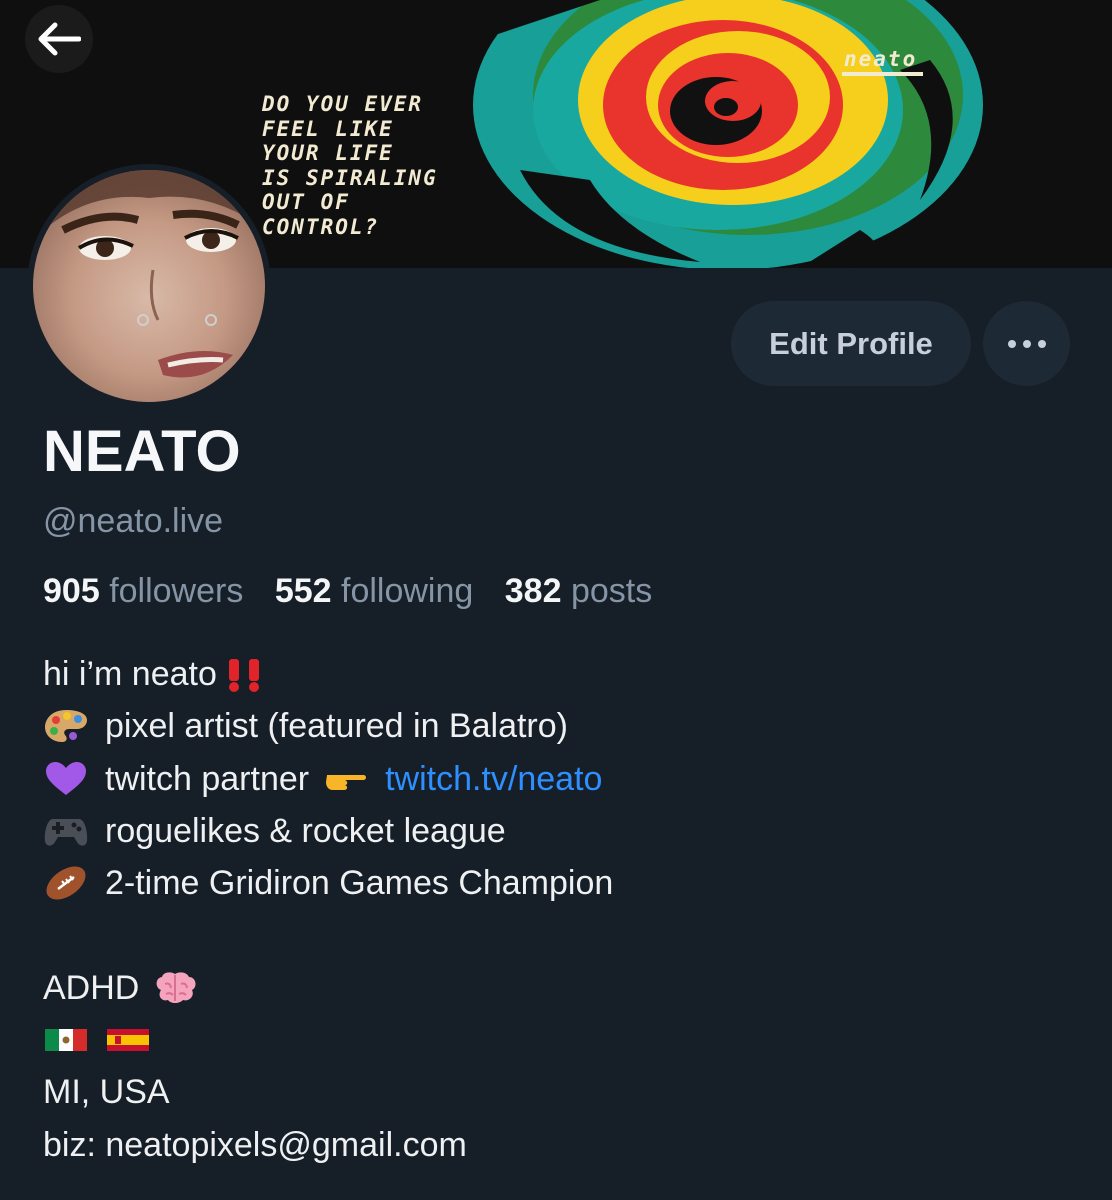 The height and width of the screenshot is (1200, 1112). I want to click on twitch-link: twitch.tv/neato, so click(493, 779).